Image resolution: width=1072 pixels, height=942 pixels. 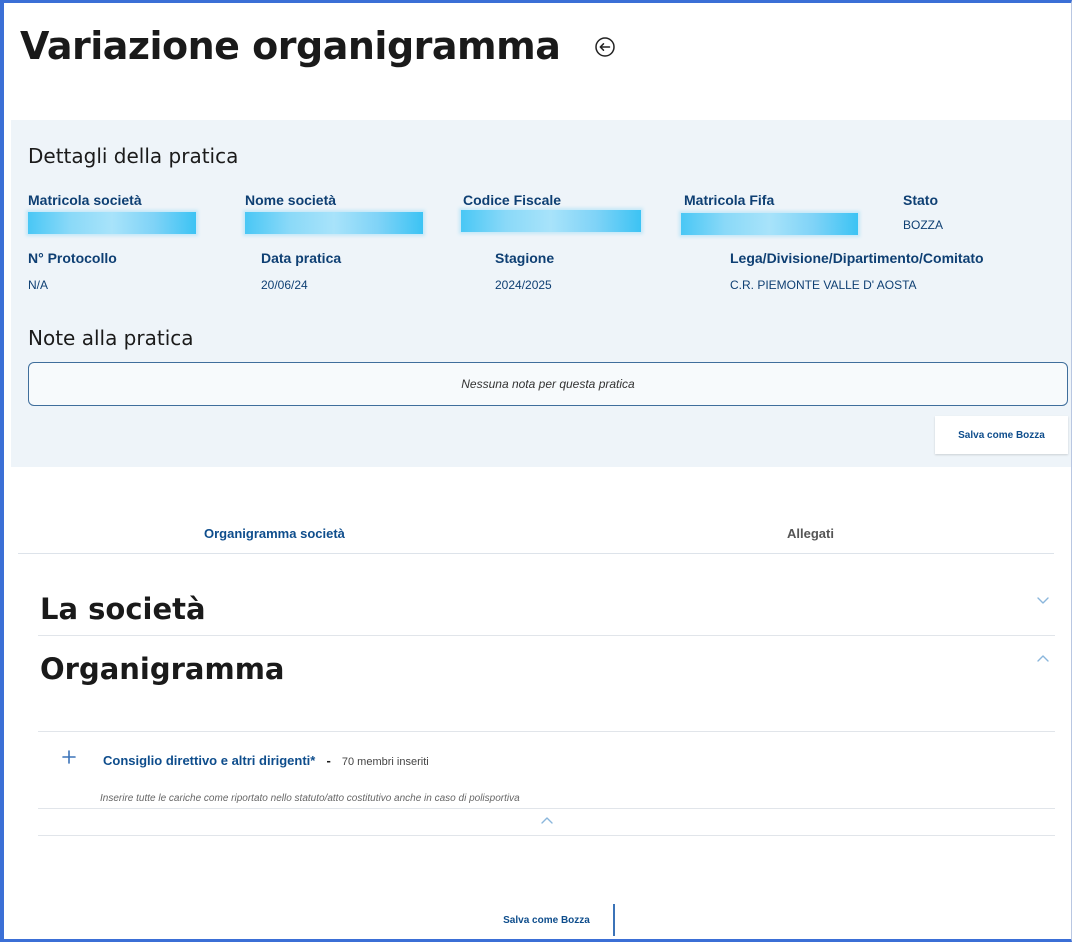 What do you see at coordinates (301, 258) in the screenshot?
I see `label-data-pratica: Data pratica` at bounding box center [301, 258].